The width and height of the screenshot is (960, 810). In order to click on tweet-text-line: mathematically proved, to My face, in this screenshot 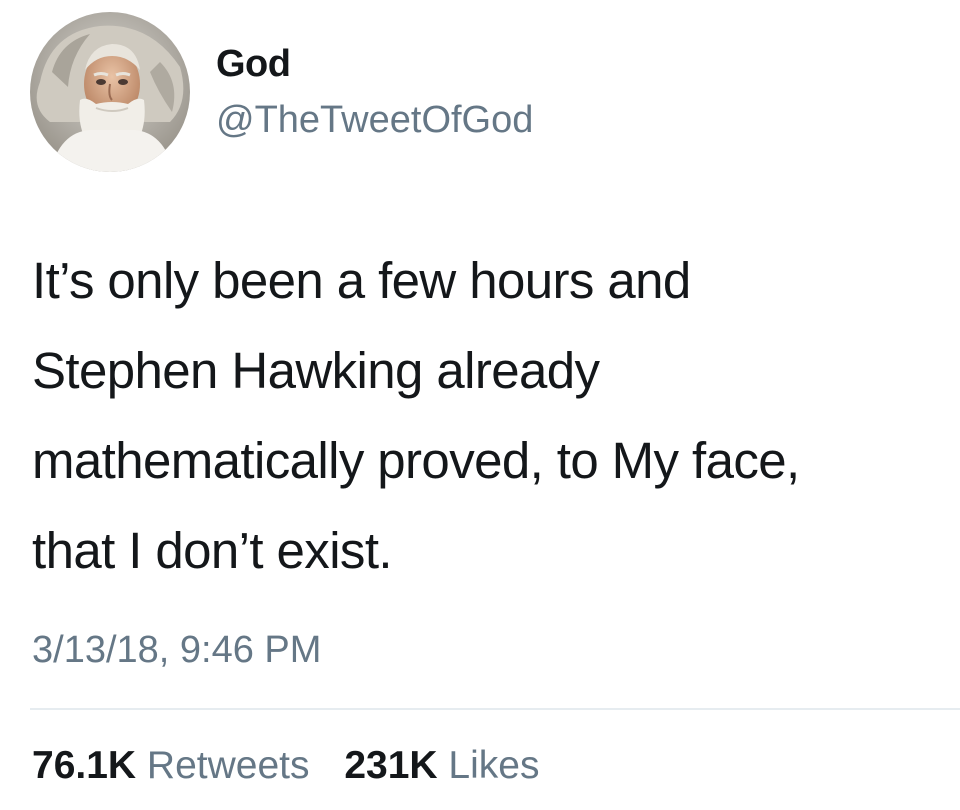, I will do `click(416, 460)`.